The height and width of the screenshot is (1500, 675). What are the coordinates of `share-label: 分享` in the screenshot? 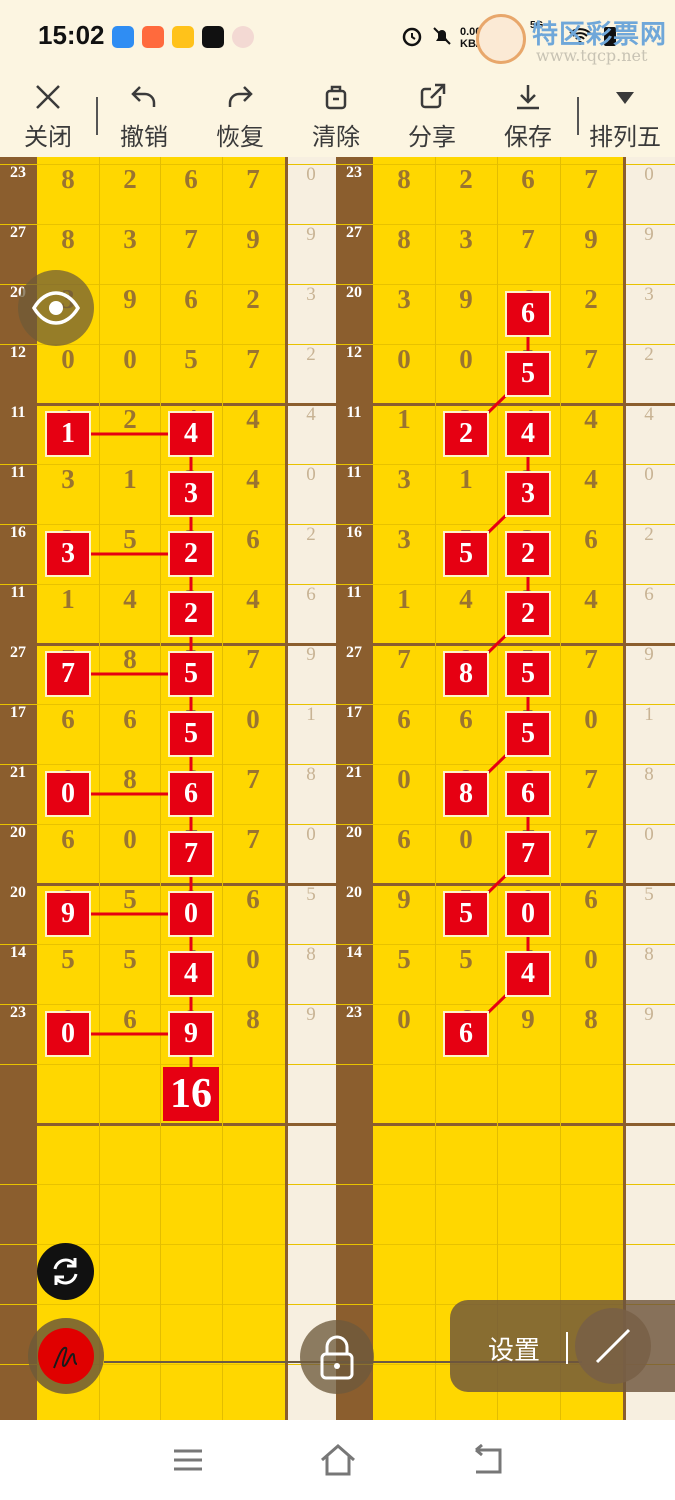 It's located at (432, 137).